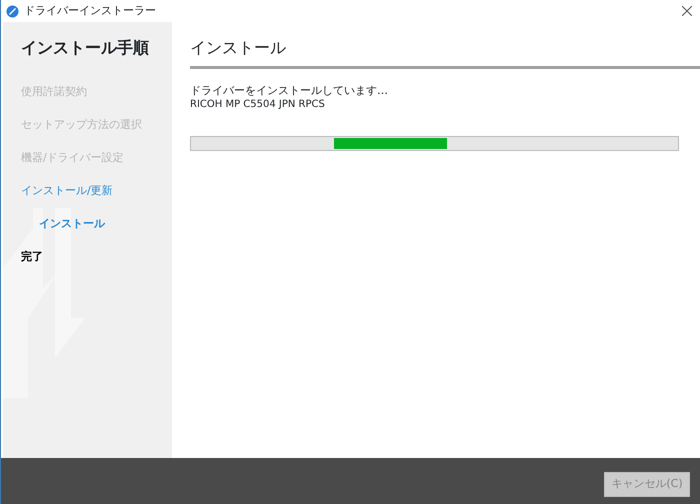 The height and width of the screenshot is (504, 700). What do you see at coordinates (12, 11) in the screenshot?
I see `app-icon` at bounding box center [12, 11].